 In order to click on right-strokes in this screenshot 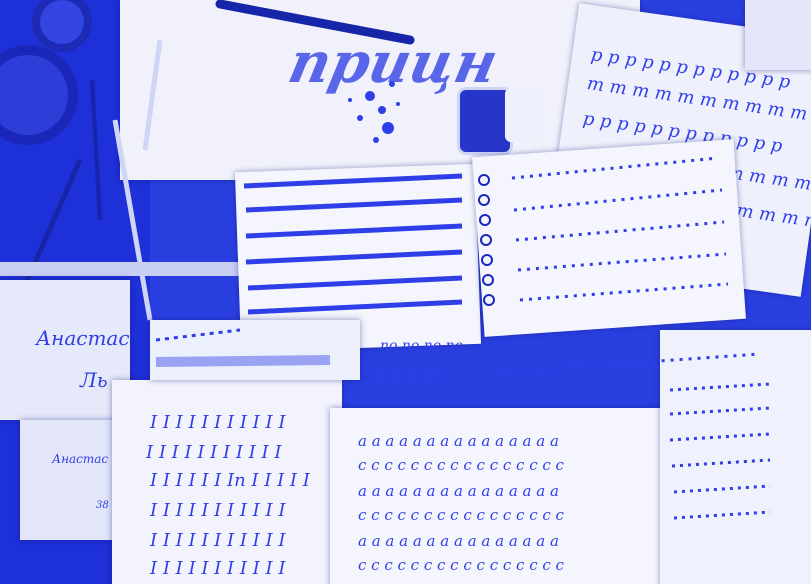, I will do `click(635, 436)`.